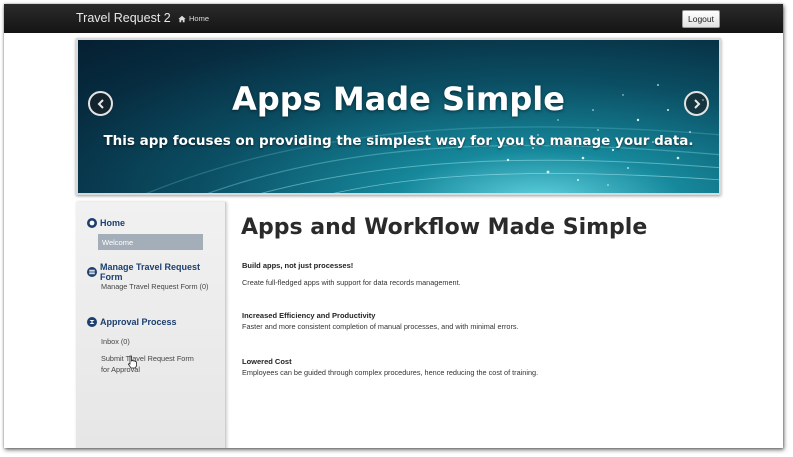  What do you see at coordinates (92, 223) in the screenshot?
I see `home-section-icon` at bounding box center [92, 223].